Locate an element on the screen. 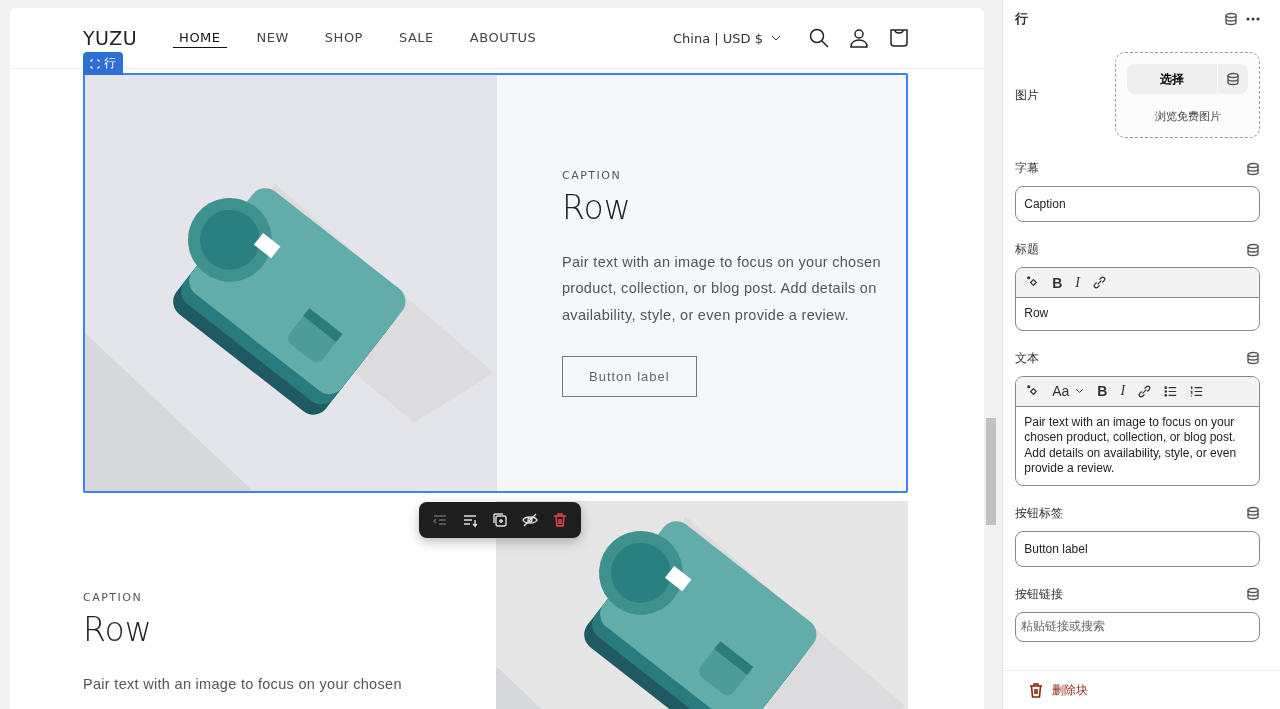  nav-link: SHOP is located at coordinates (343, 38).